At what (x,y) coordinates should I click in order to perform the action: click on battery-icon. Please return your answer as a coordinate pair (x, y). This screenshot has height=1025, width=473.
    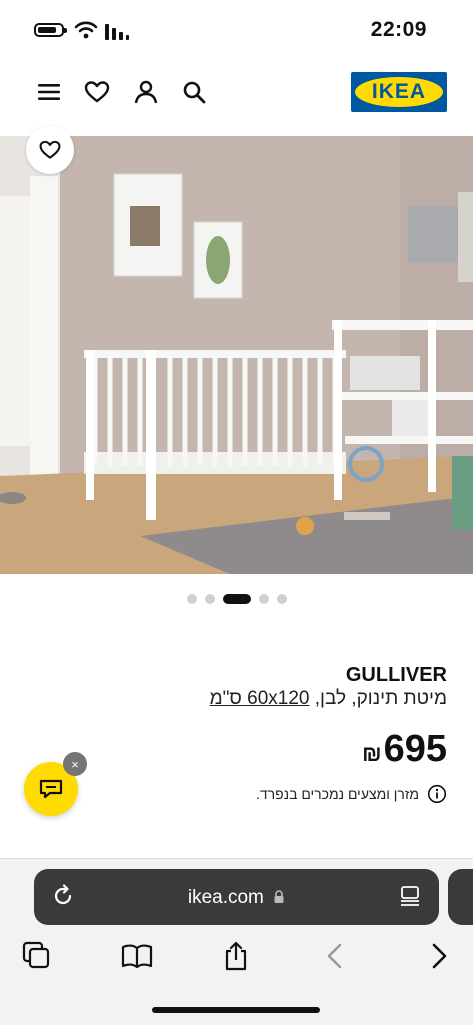
    Looking at the image, I should click on (50, 30).